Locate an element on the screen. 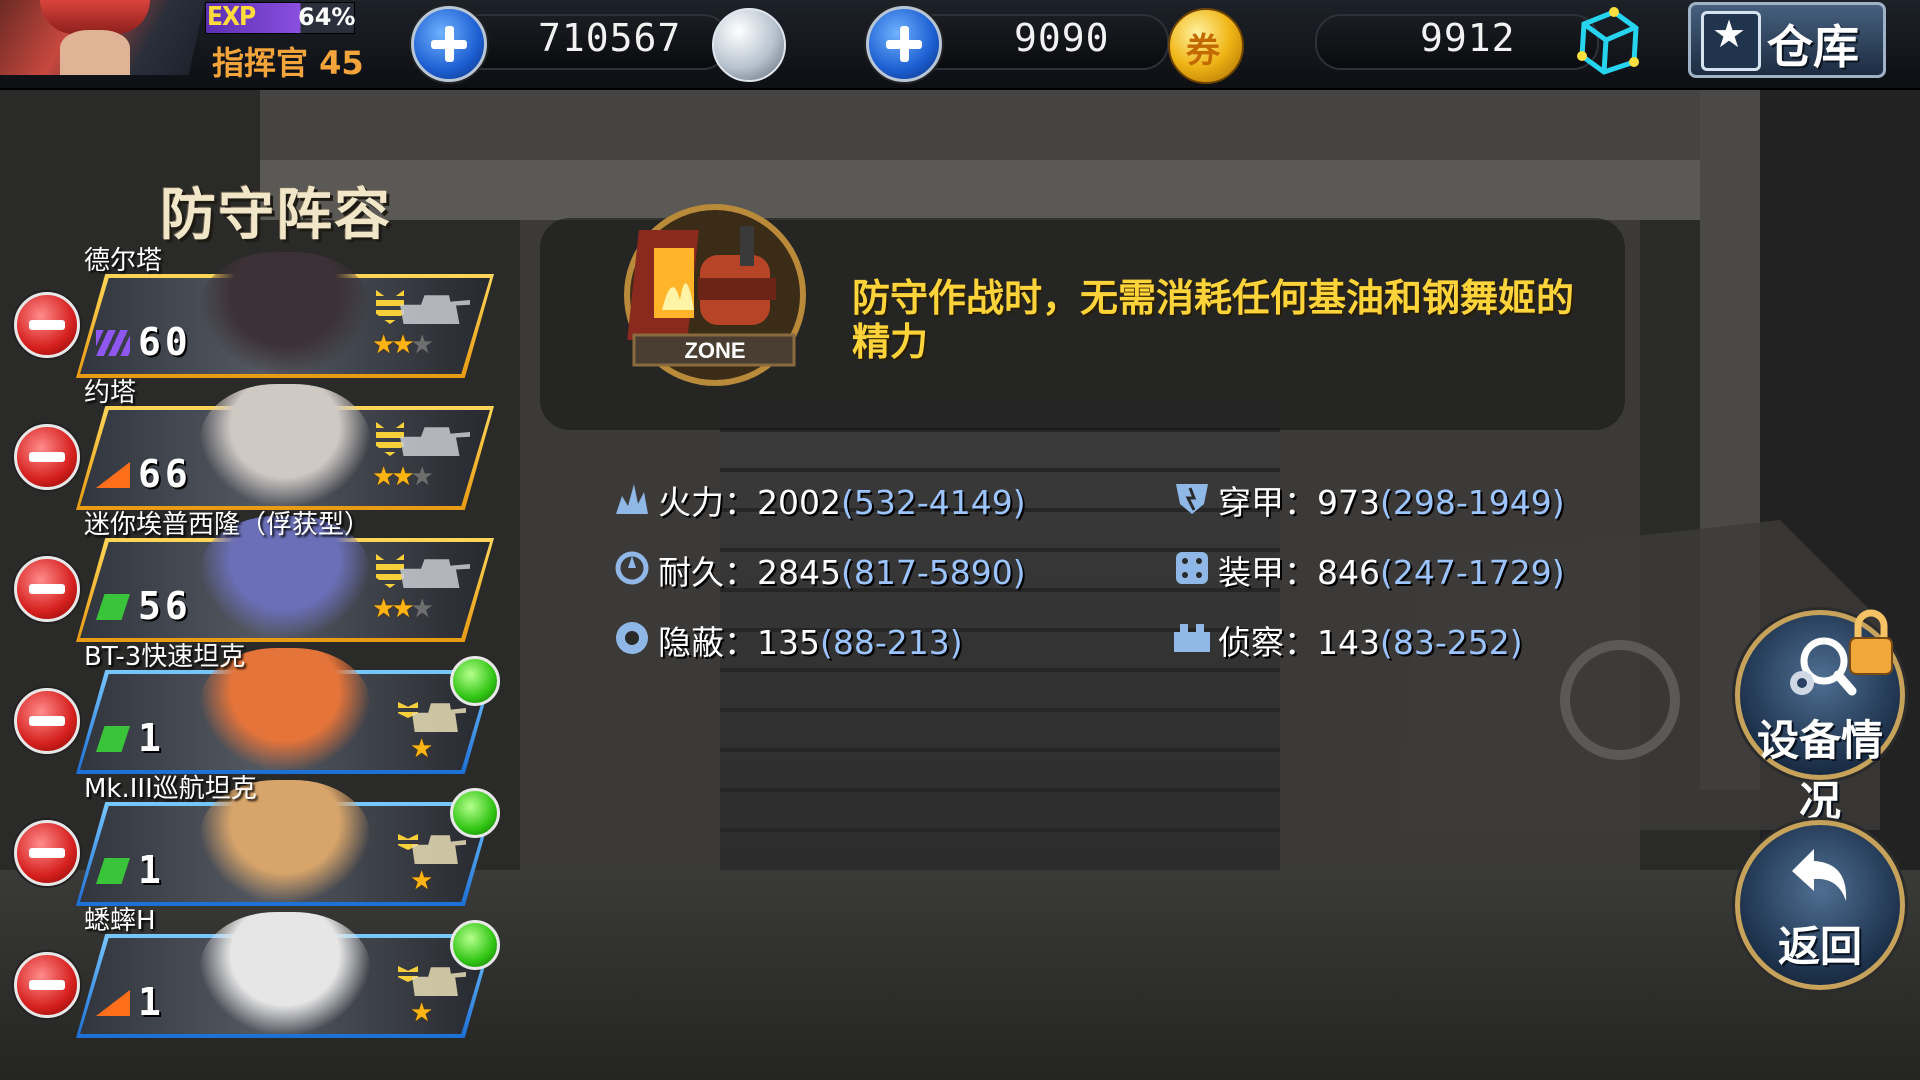  stat-row: 耐久：2845(817-5890) is located at coordinates (842, 570).